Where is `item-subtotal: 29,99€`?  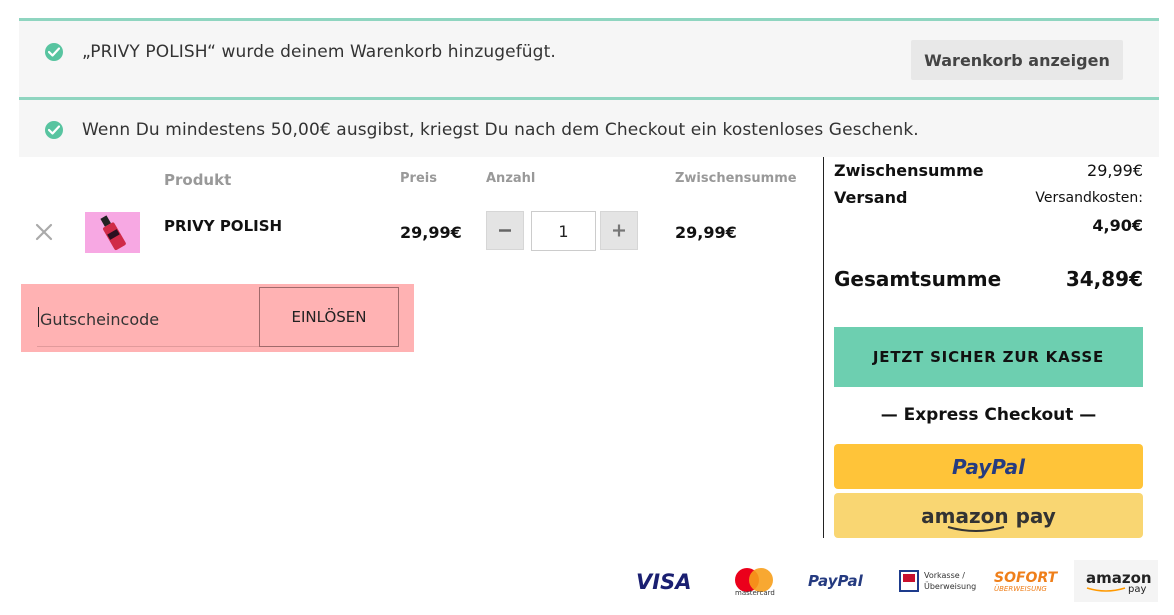 item-subtotal: 29,99€ is located at coordinates (706, 232).